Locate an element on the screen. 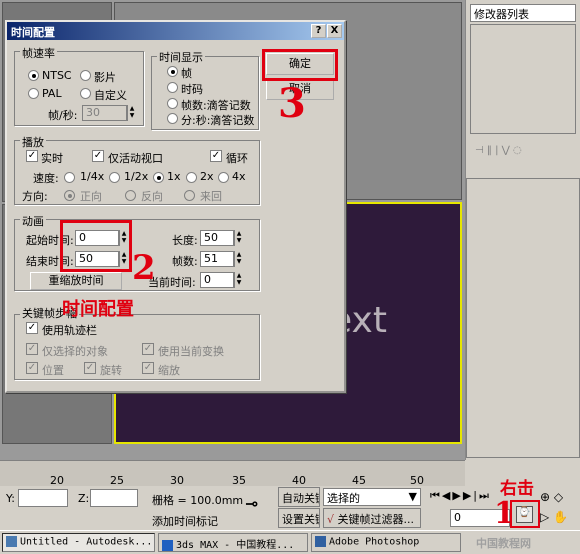 The image size is (580, 554). radio-ntsc is located at coordinates (33, 75).